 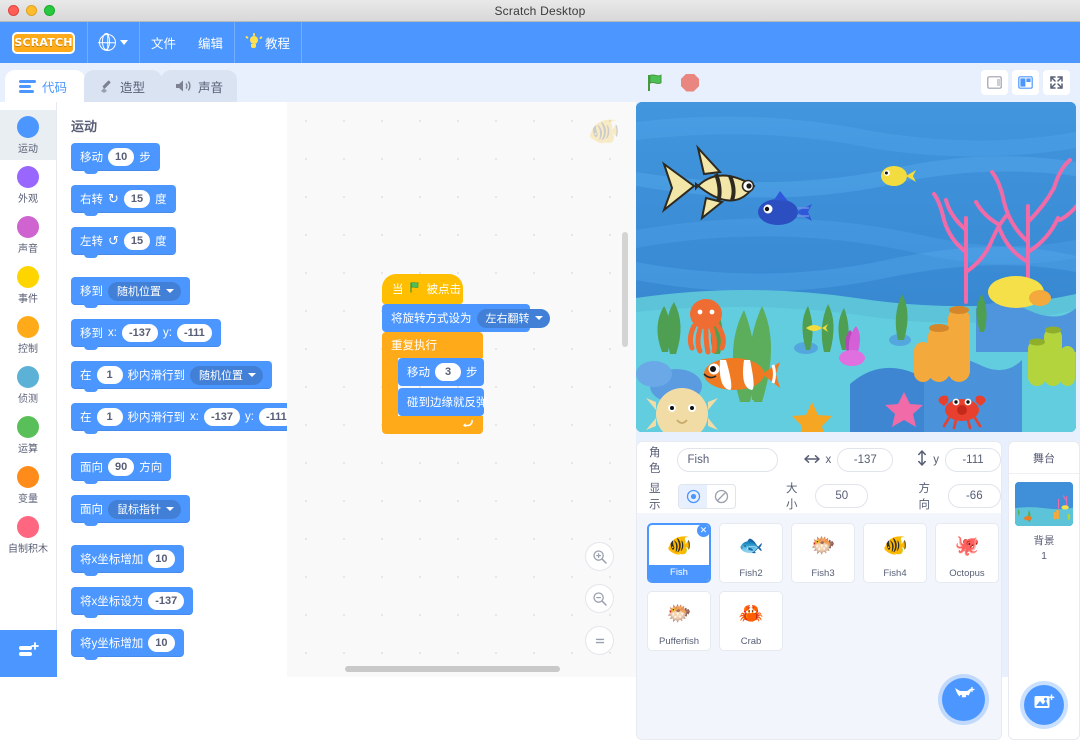 What do you see at coordinates (599, 556) in the screenshot?
I see `zoom-in-button` at bounding box center [599, 556].